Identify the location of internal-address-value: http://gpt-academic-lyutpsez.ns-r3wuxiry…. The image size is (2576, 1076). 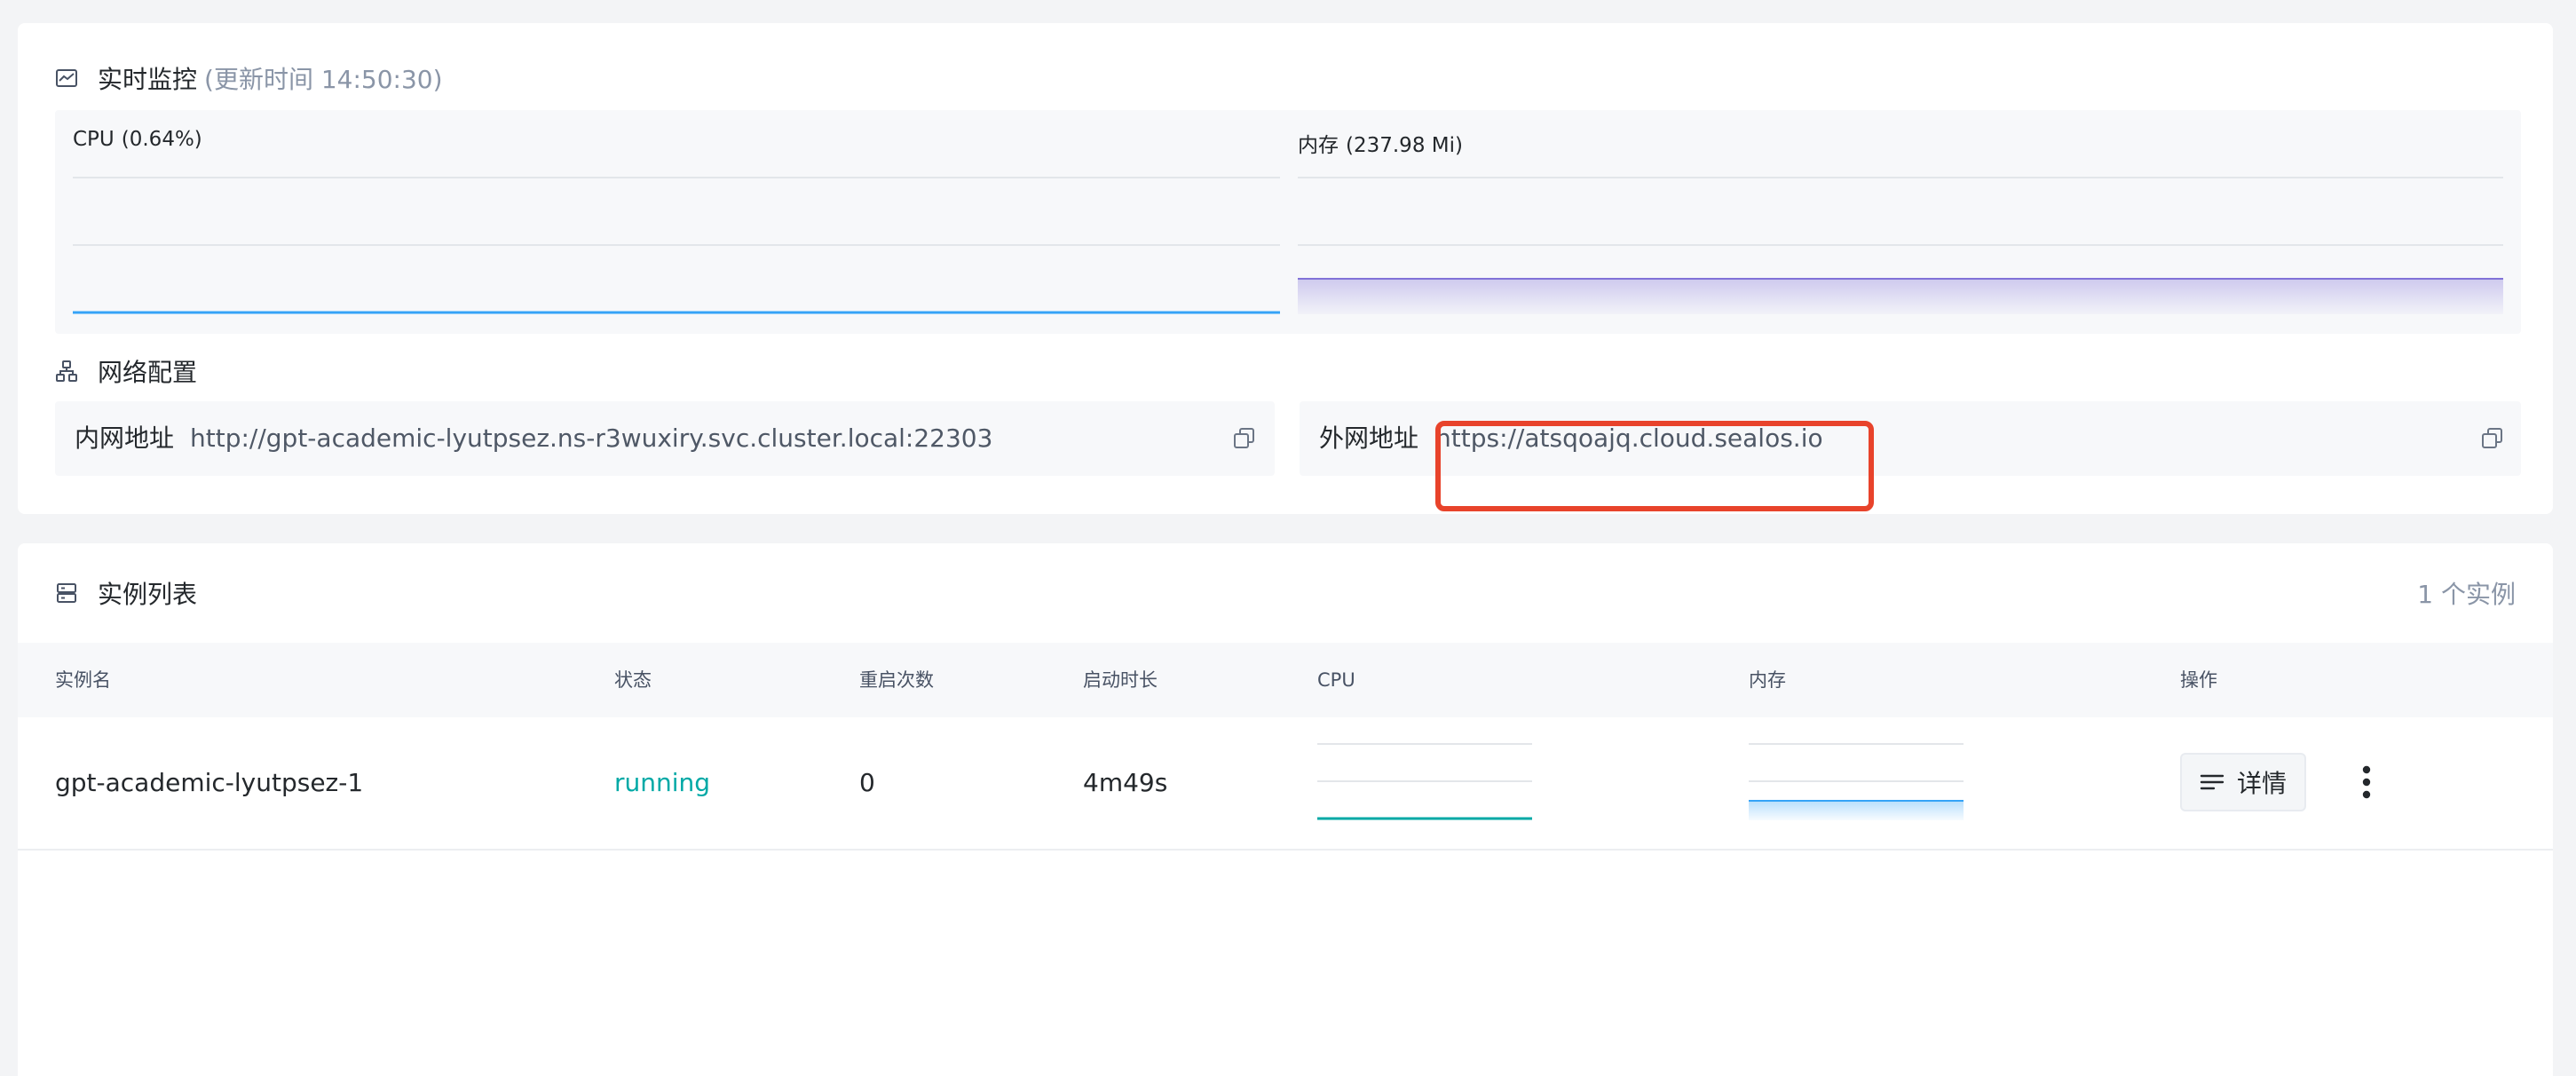
(591, 438).